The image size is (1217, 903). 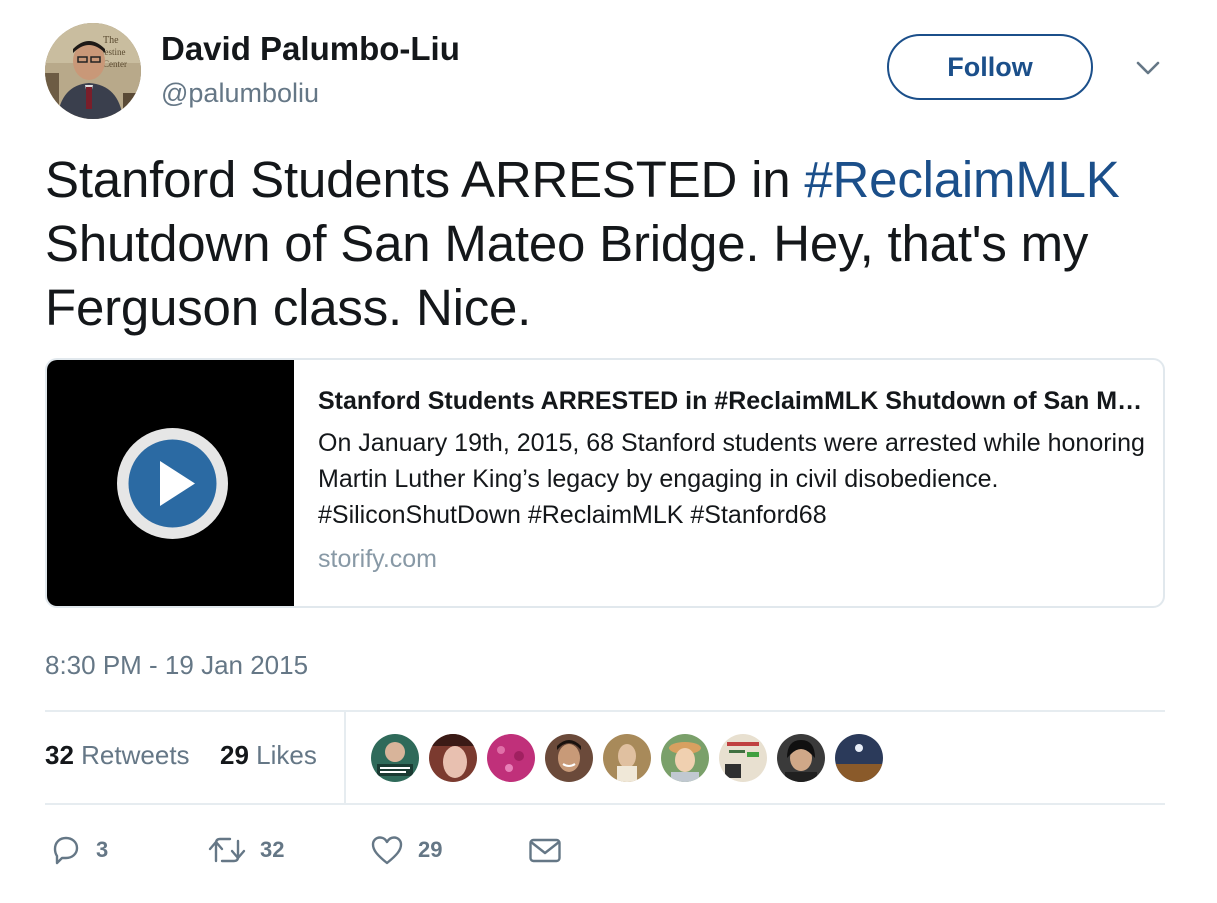 I want to click on envelope-icon, so click(x=545, y=850).